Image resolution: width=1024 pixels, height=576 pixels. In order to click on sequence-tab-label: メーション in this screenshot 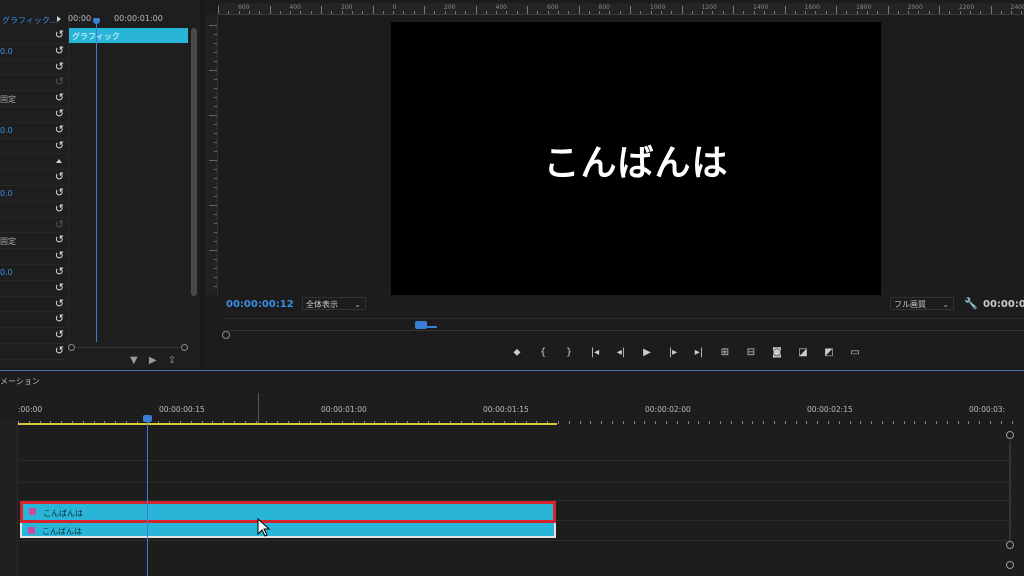, I will do `click(20, 381)`.